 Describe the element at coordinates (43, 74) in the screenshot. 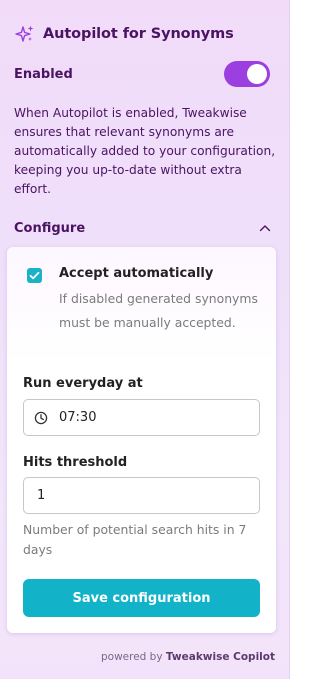

I see `enabled-label: Enabled` at that location.